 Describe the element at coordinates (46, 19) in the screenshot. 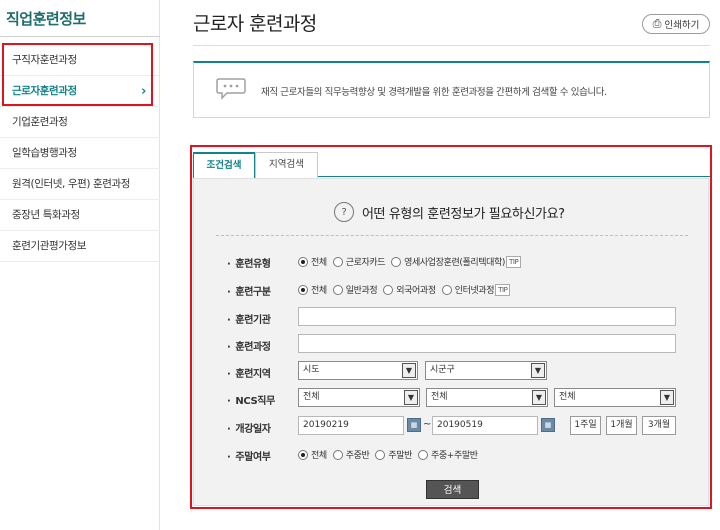

I see `sidebar-title: 직업훈련정보` at that location.